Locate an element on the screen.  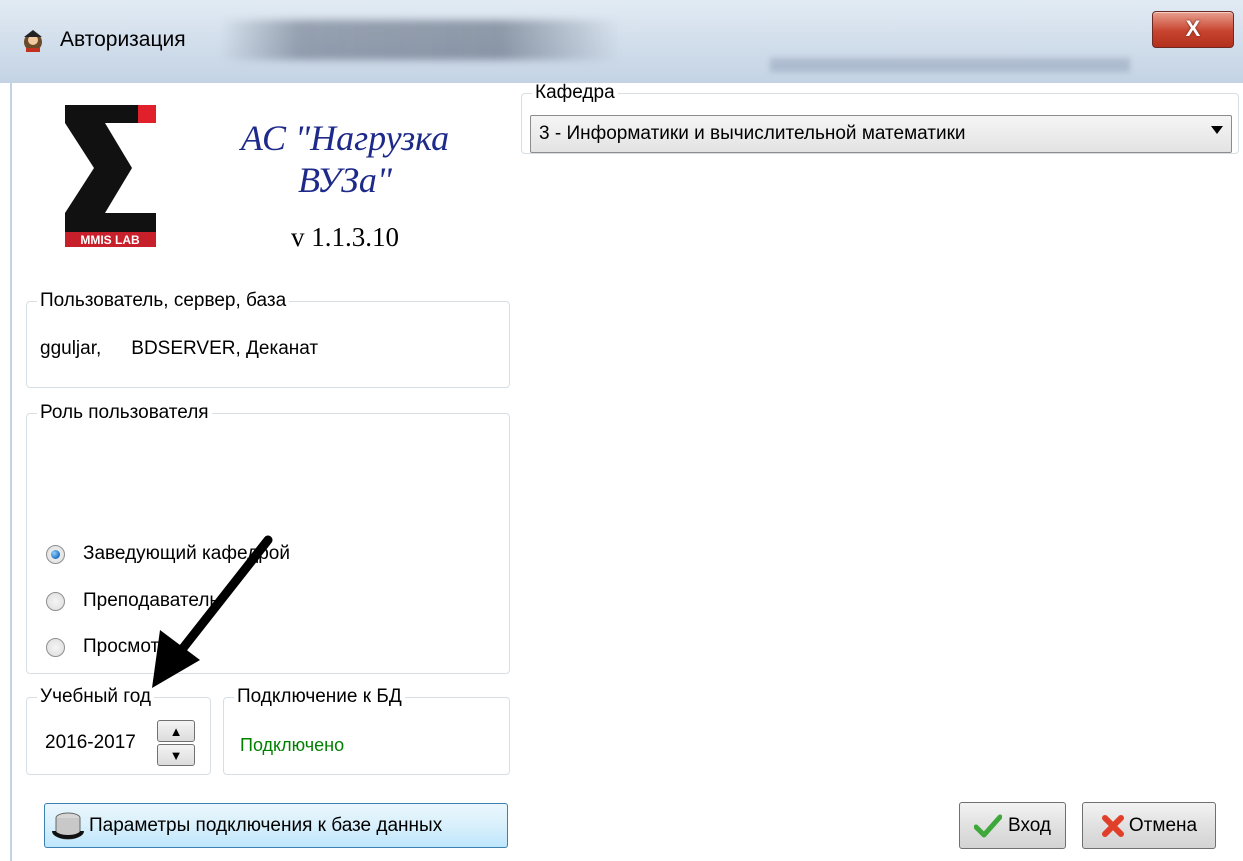
db-connection-group: Подключение к БД is located at coordinates (366, 730).